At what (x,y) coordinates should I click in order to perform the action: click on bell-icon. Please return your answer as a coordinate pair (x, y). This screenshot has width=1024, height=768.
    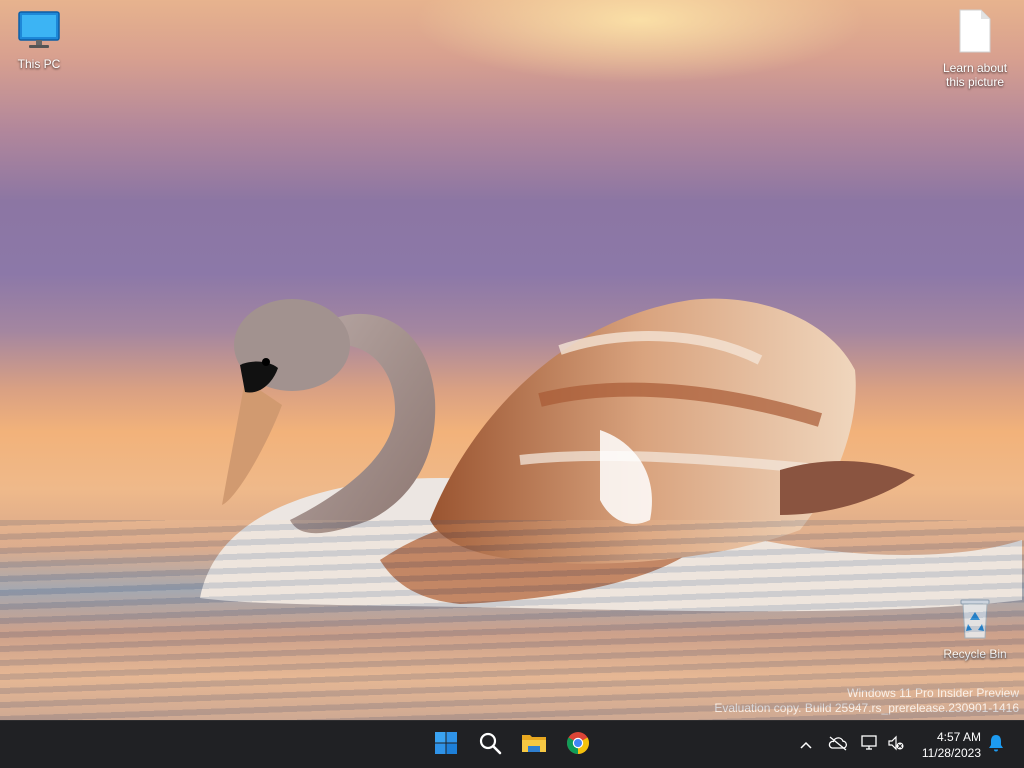
    Looking at the image, I should click on (996, 745).